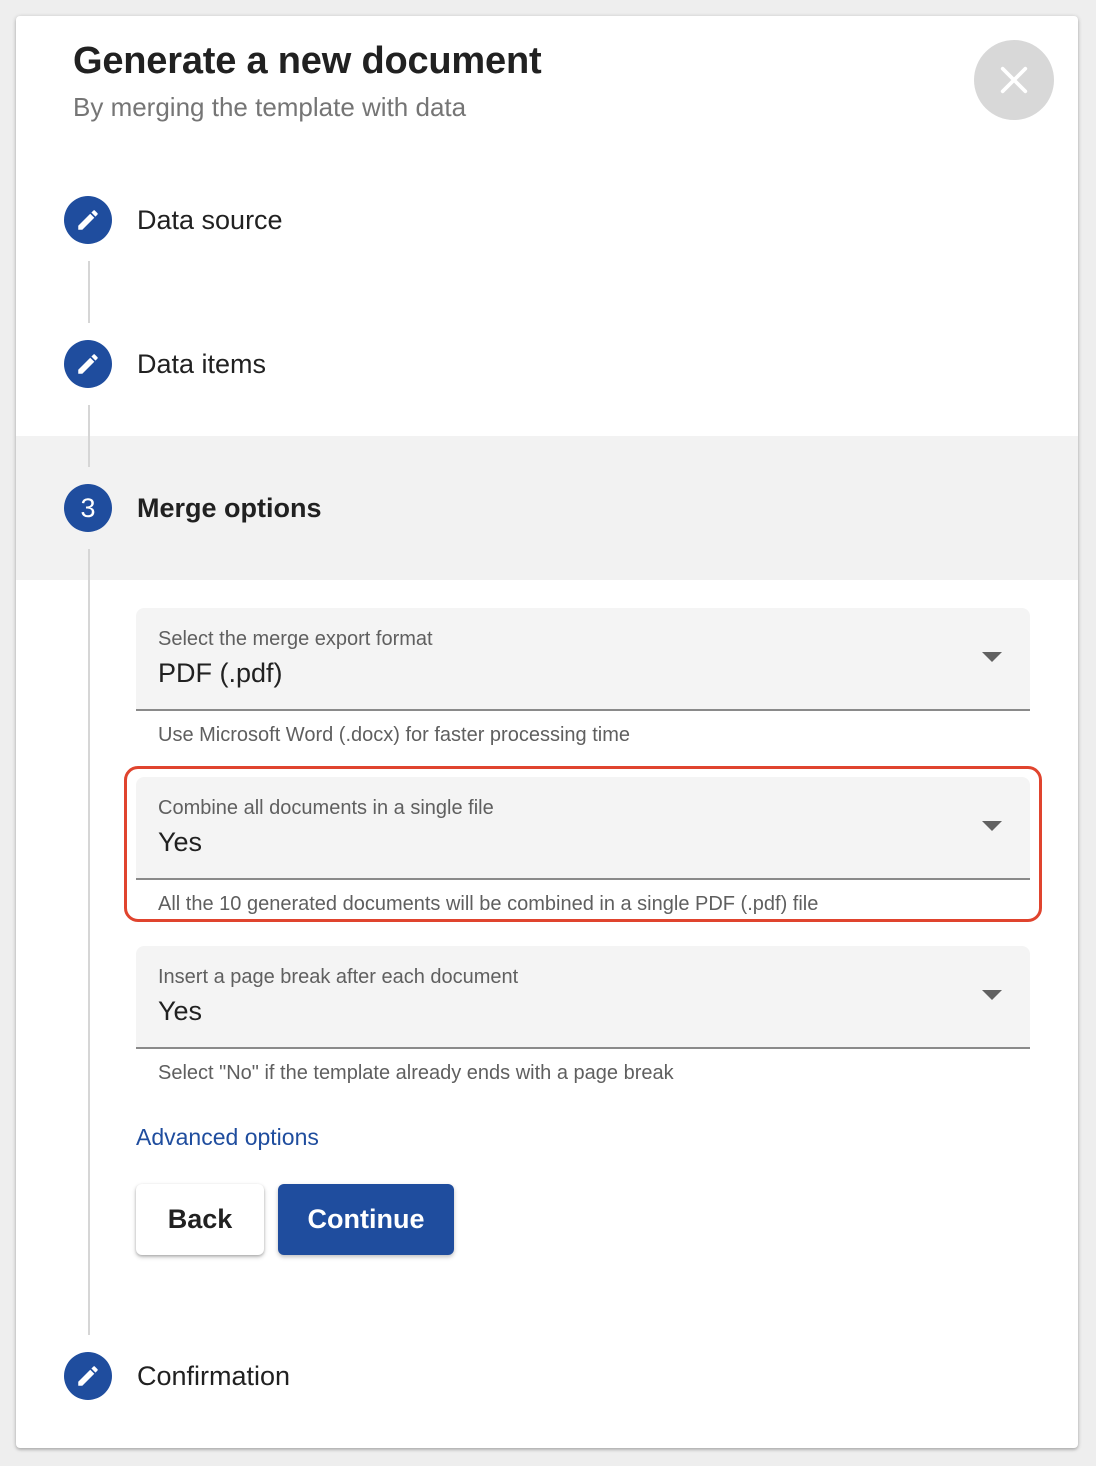  What do you see at coordinates (227, 1137) in the screenshot?
I see `advanced-options-link: Advanced options` at bounding box center [227, 1137].